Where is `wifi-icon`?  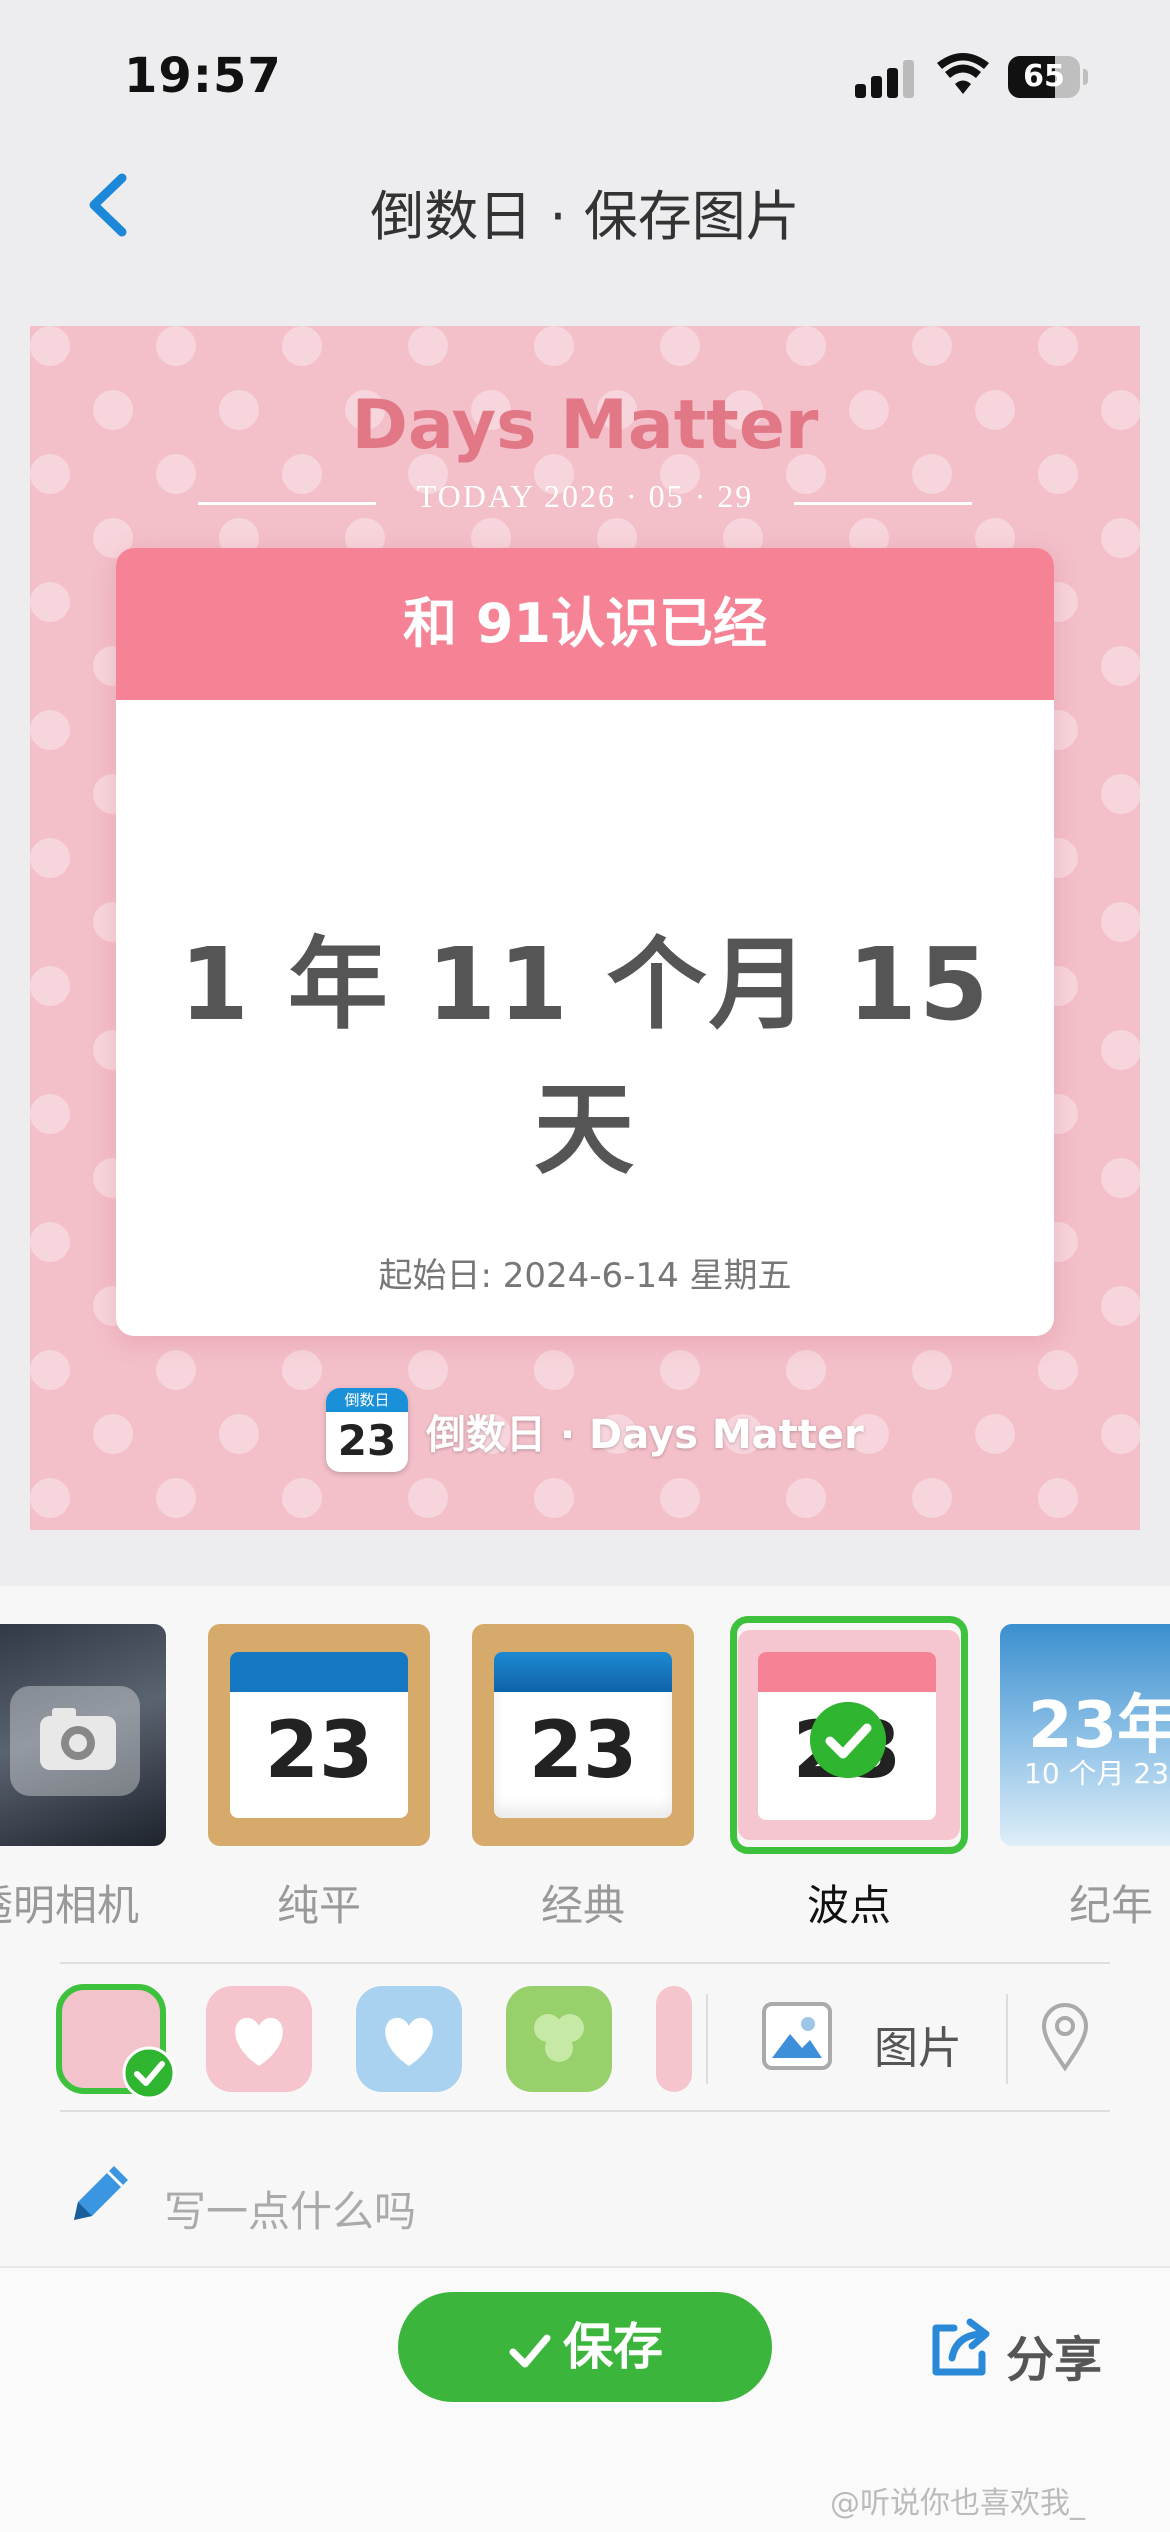 wifi-icon is located at coordinates (963, 73).